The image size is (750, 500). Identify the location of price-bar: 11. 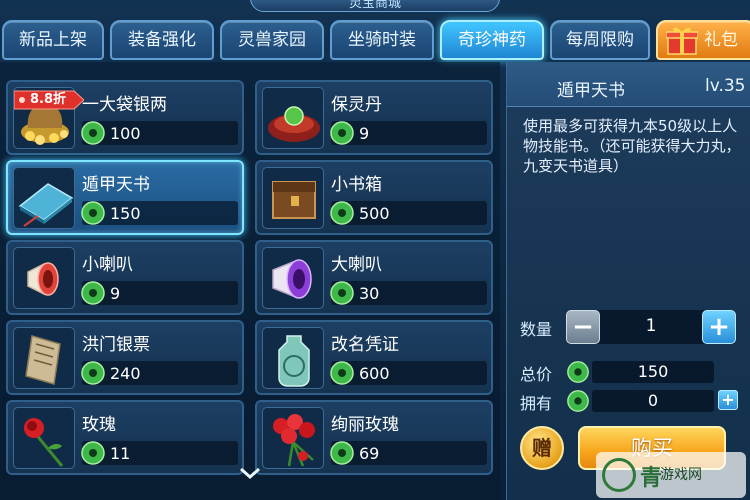
(159, 453).